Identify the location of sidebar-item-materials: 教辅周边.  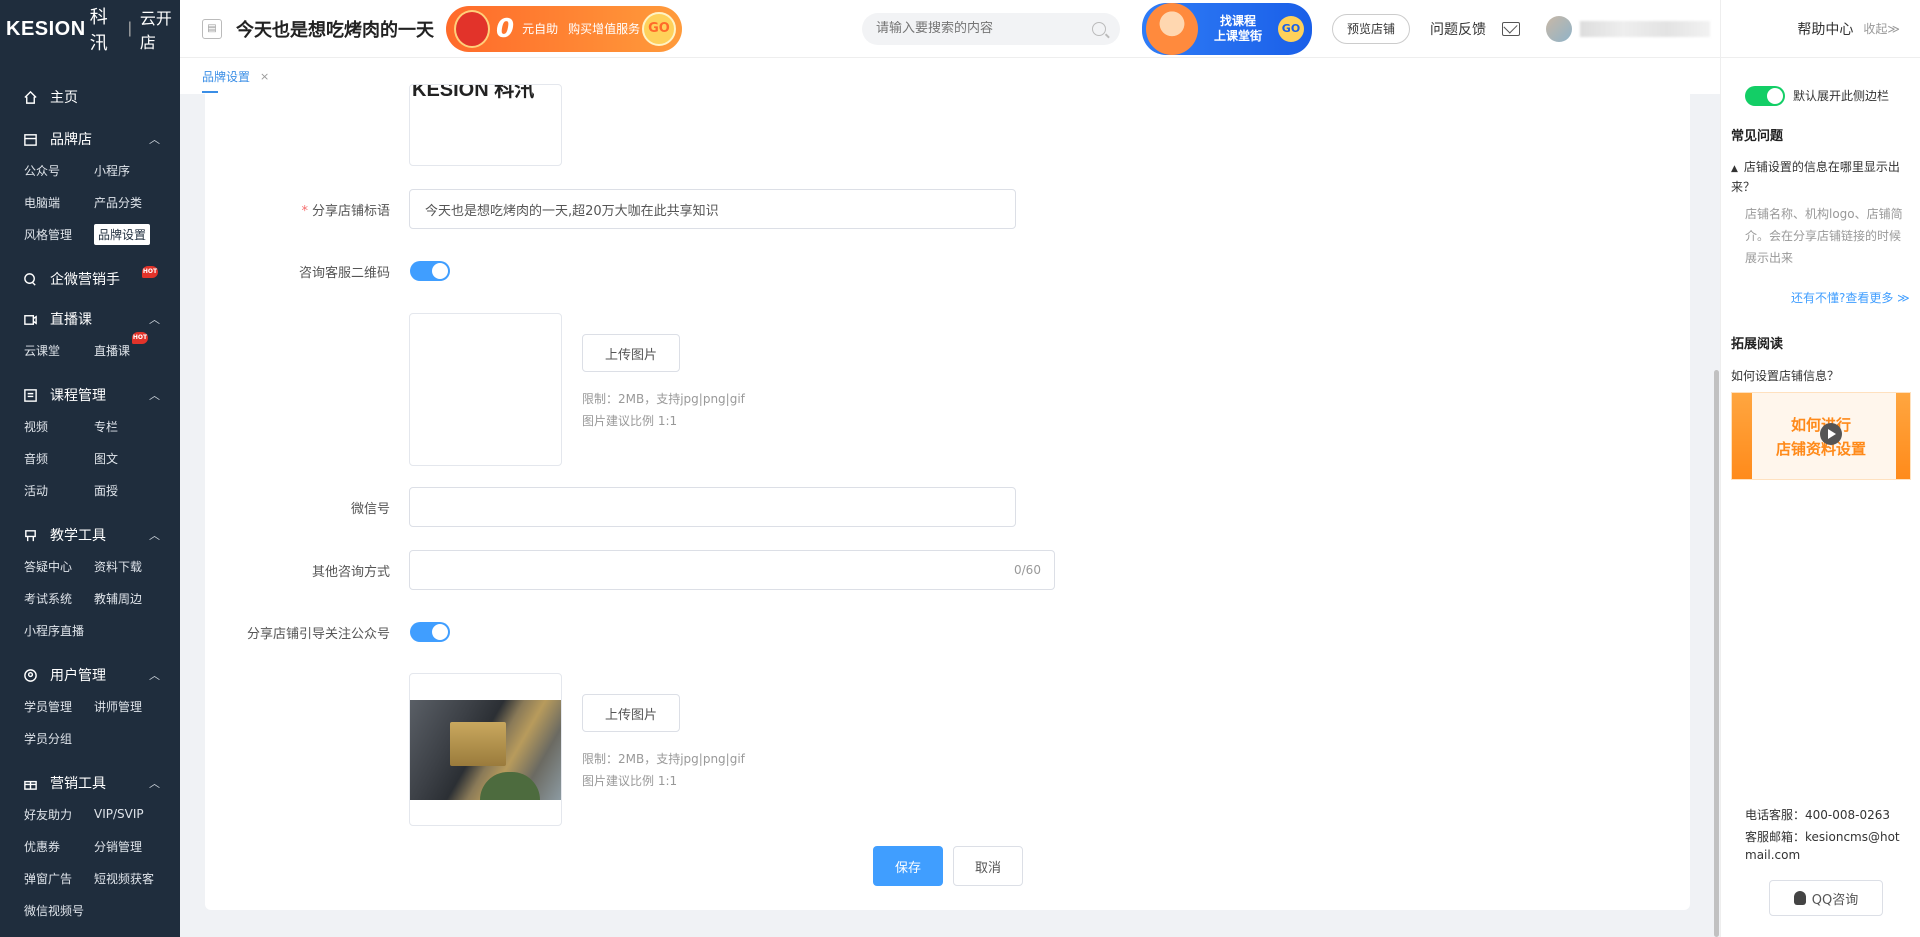
(134, 598).